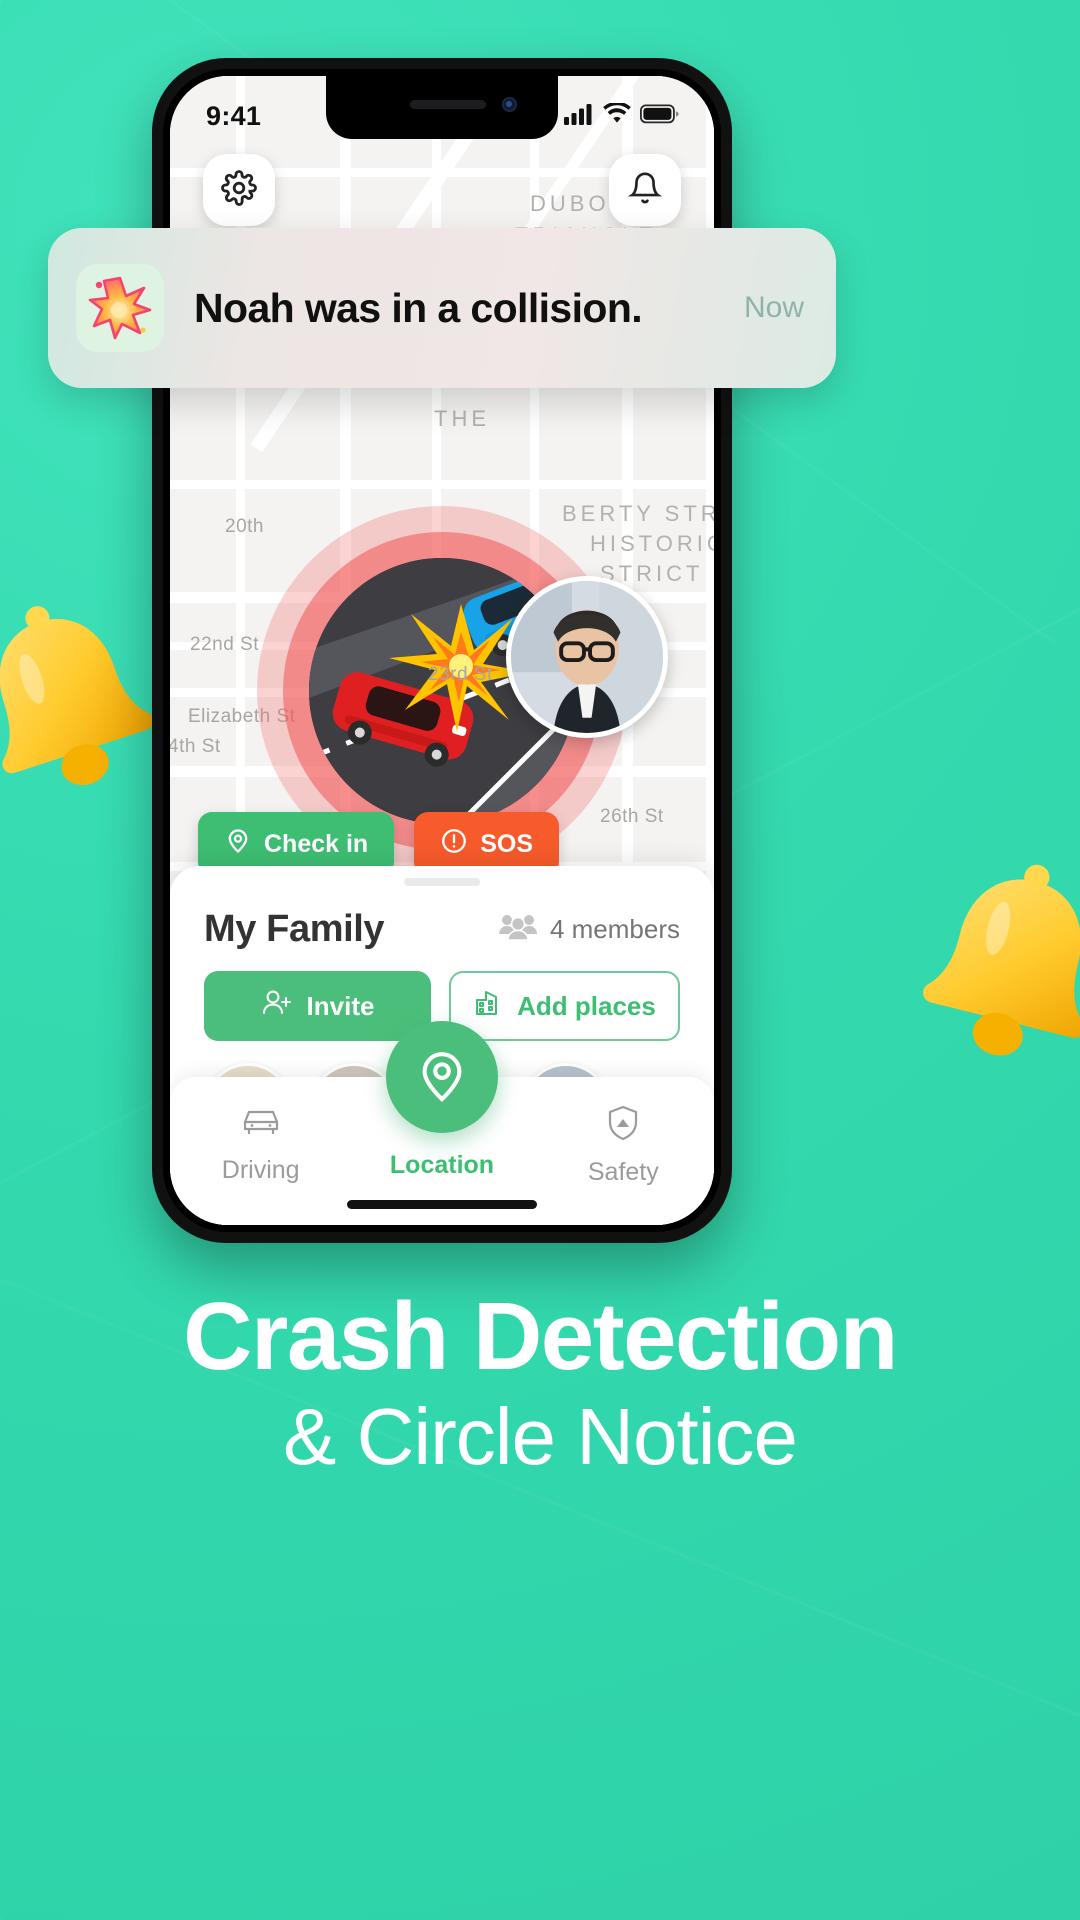  I want to click on invite-button: Invite, so click(317, 1006).